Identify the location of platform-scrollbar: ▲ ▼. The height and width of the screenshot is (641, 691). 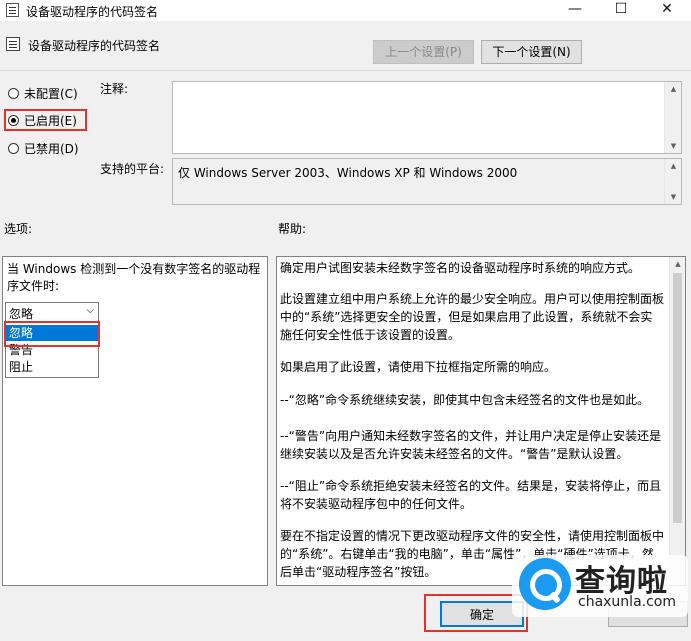
(672, 181).